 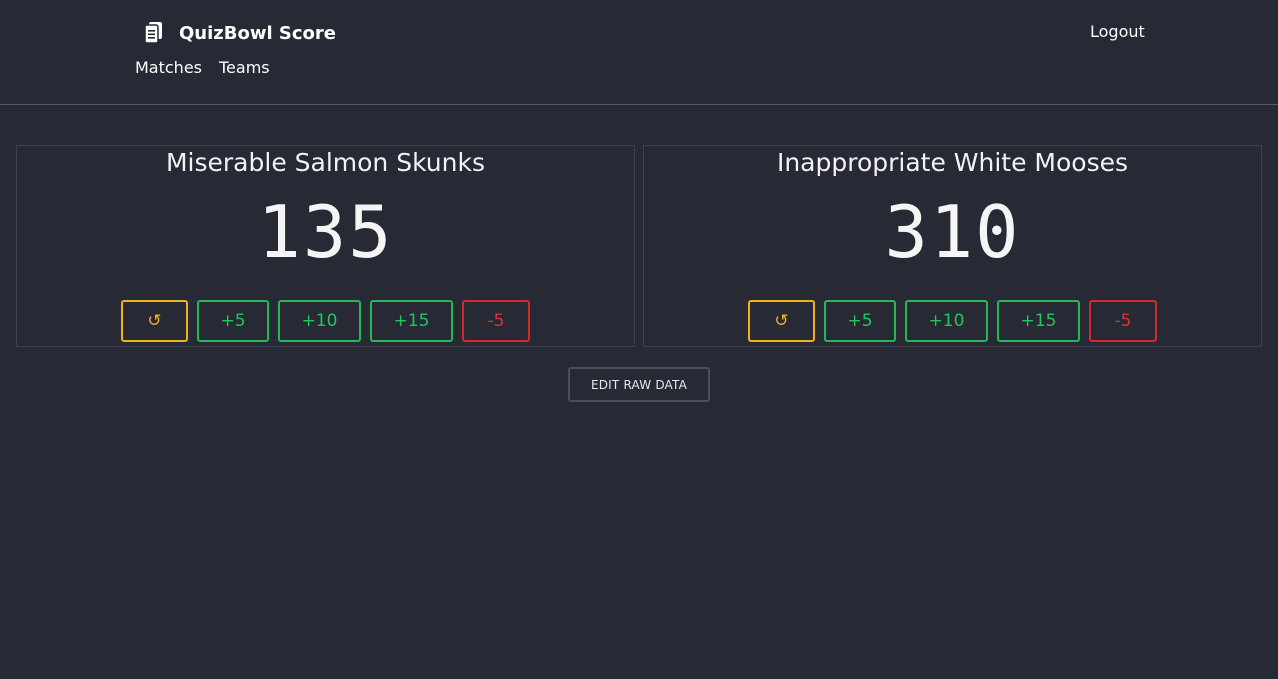 I want to click on score-value: 310, so click(x=952, y=232).